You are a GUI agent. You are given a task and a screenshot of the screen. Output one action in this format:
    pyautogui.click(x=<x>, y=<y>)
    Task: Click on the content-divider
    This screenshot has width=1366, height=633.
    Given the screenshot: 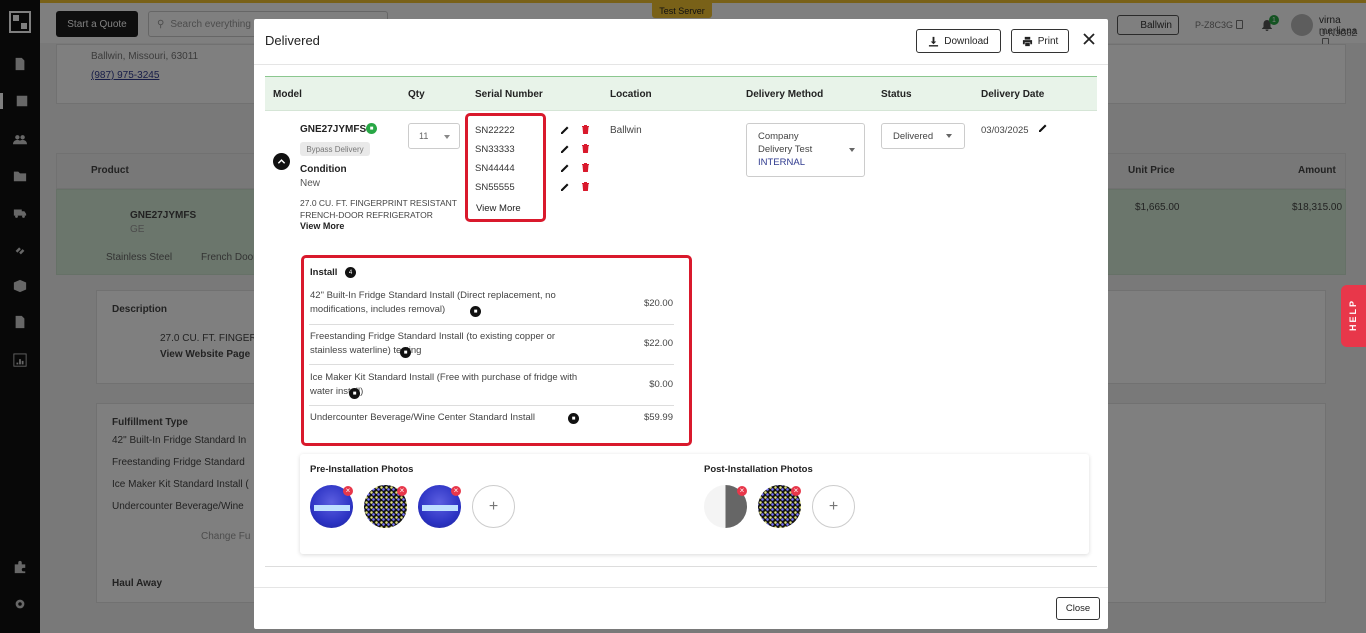 What is the action you would take?
    pyautogui.click(x=681, y=566)
    